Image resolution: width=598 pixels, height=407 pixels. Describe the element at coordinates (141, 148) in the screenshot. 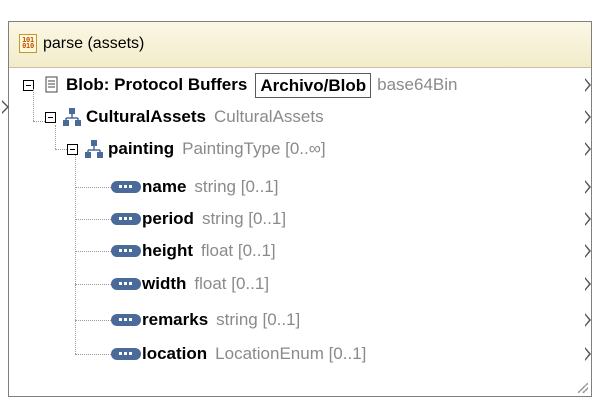

I see `node-label: painting` at that location.